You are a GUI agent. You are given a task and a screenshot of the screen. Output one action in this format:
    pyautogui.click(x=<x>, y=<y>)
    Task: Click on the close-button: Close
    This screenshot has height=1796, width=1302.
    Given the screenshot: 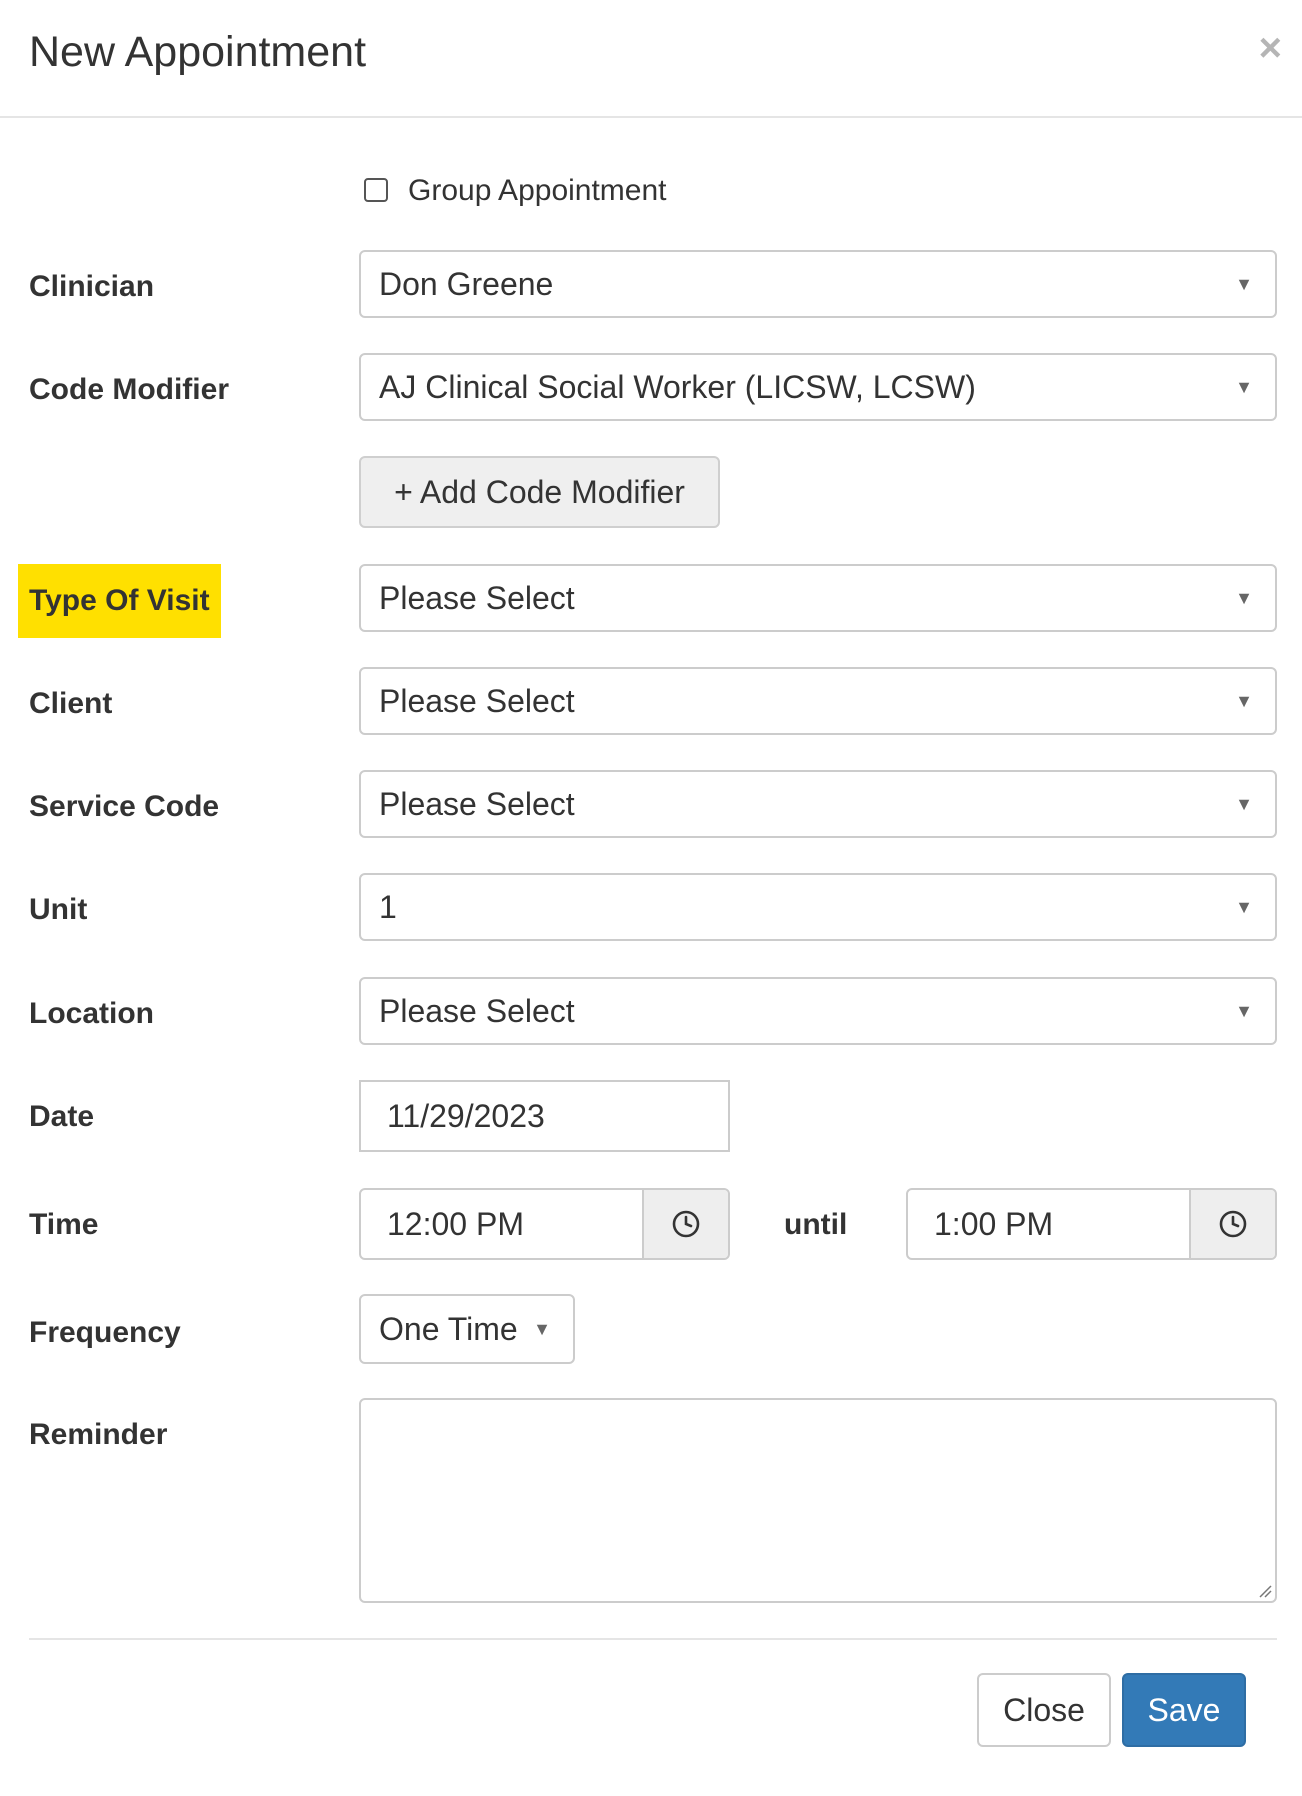 What is the action you would take?
    pyautogui.click(x=1044, y=1710)
    